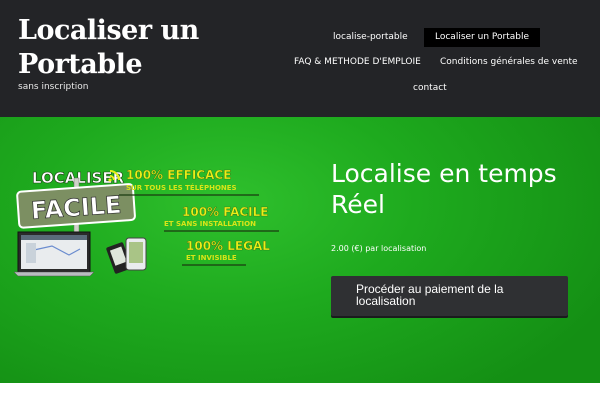  What do you see at coordinates (430, 88) in the screenshot?
I see `nav-item-contact: contact` at bounding box center [430, 88].